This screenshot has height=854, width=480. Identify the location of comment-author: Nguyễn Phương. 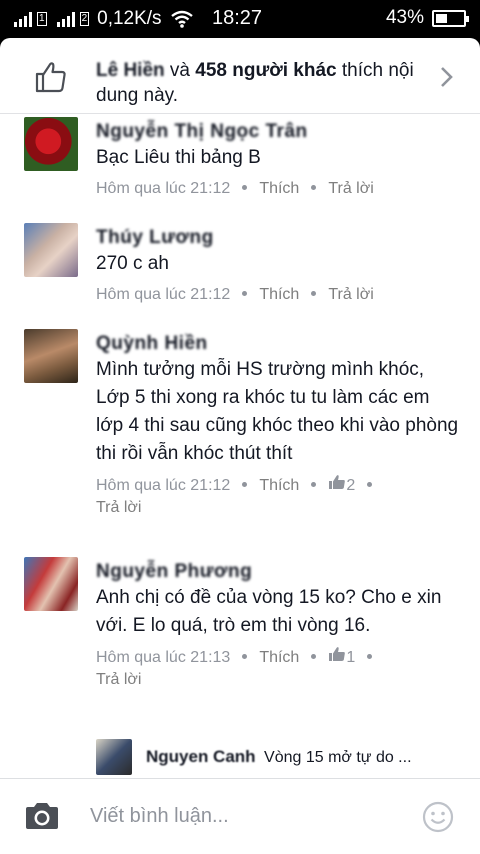
(278, 571).